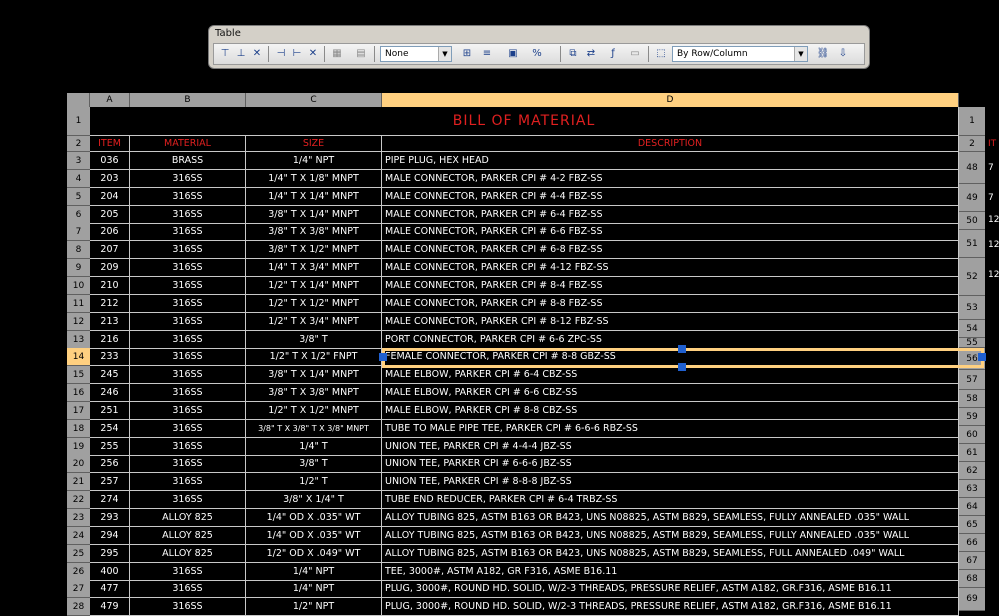 The height and width of the screenshot is (616, 999). I want to click on adjacent-row-header: 50, so click(972, 221).